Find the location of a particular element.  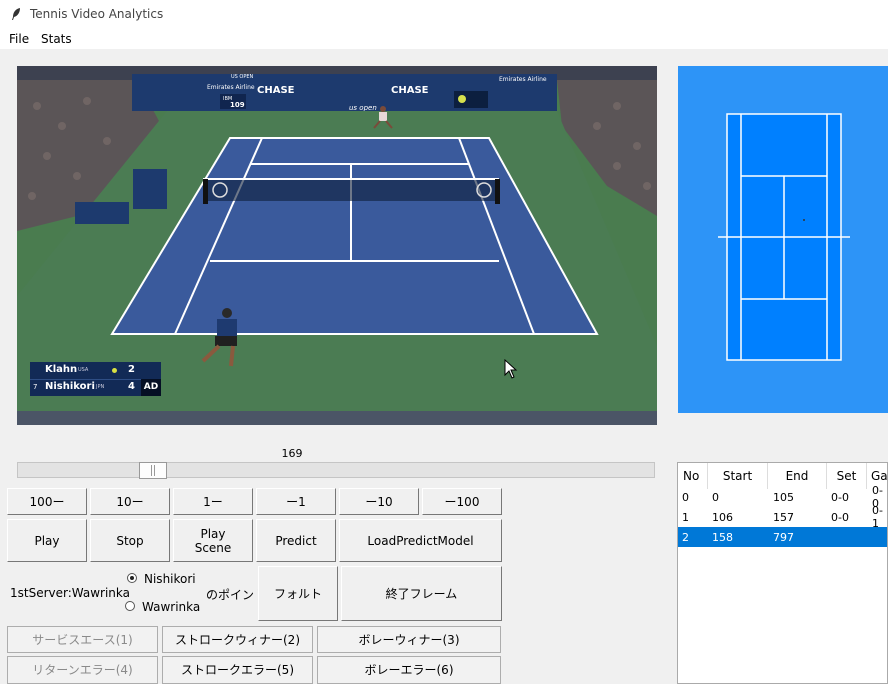

back-100-button: 100ー is located at coordinates (47, 501).